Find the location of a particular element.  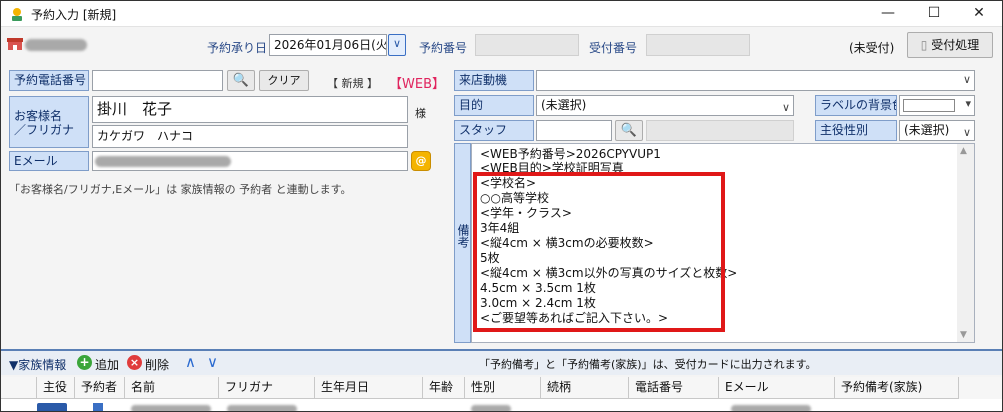

memo-line: <縦4cm × 横3cmの必要枚数> is located at coordinates (567, 243).